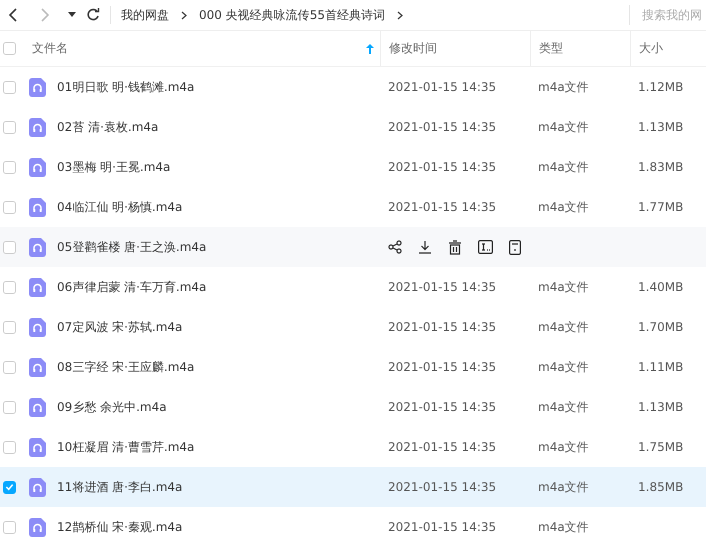  What do you see at coordinates (425, 247) in the screenshot?
I see `download-icon` at bounding box center [425, 247].